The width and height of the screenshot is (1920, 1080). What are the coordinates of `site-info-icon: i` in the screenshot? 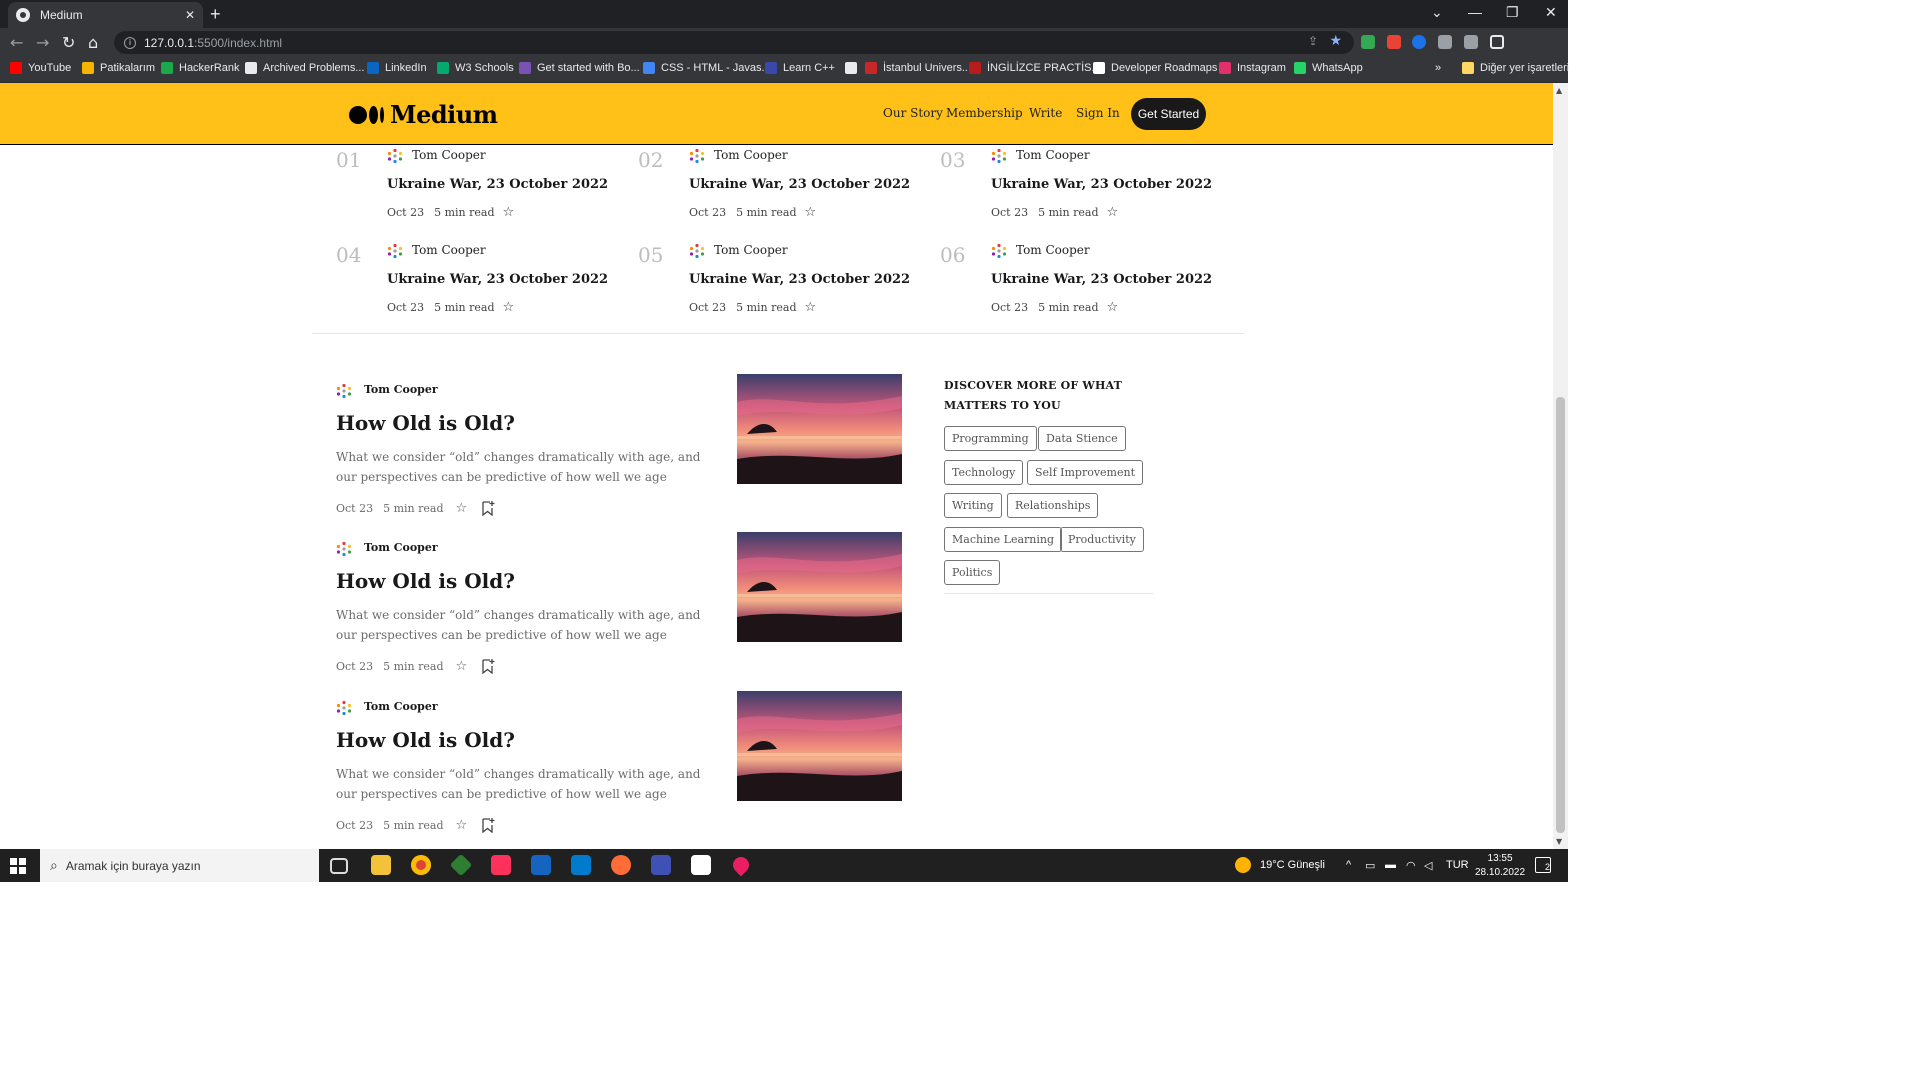 It's located at (130, 42).